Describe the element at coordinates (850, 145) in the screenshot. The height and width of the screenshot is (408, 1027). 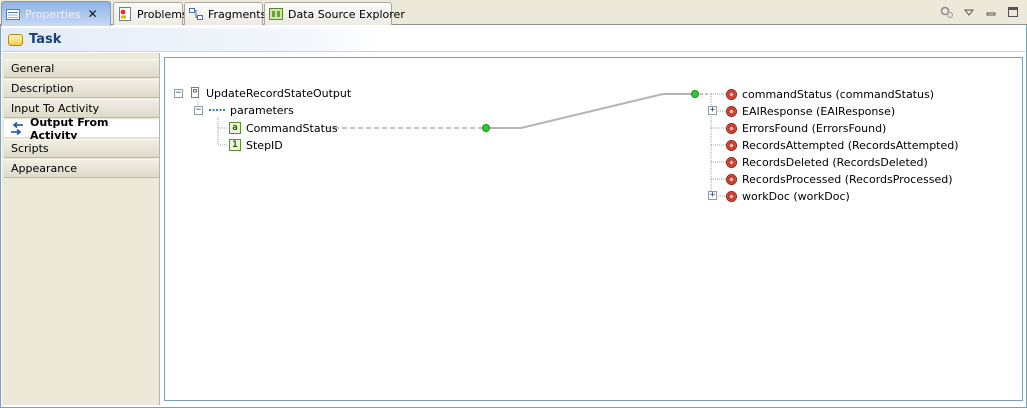
I see `tree-node-label: RecordsAttempted (RecordsAttempted)` at that location.